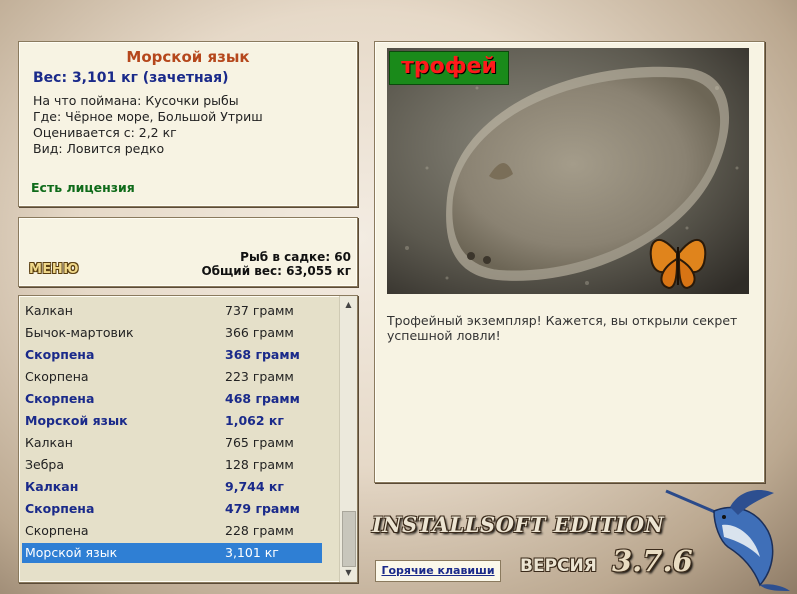 The image size is (797, 594). What do you see at coordinates (262, 354) in the screenshot?
I see `catch-item-weight: 368 грамм` at bounding box center [262, 354].